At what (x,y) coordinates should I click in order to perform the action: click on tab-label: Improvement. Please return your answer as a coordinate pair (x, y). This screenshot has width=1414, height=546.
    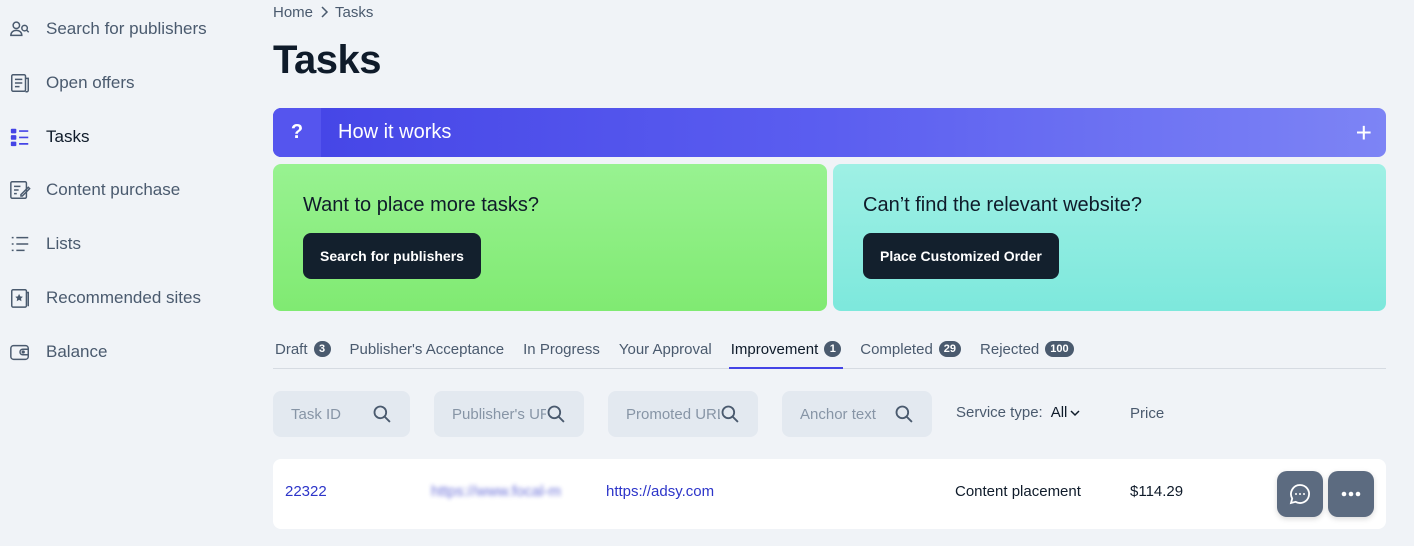
    Looking at the image, I should click on (774, 349).